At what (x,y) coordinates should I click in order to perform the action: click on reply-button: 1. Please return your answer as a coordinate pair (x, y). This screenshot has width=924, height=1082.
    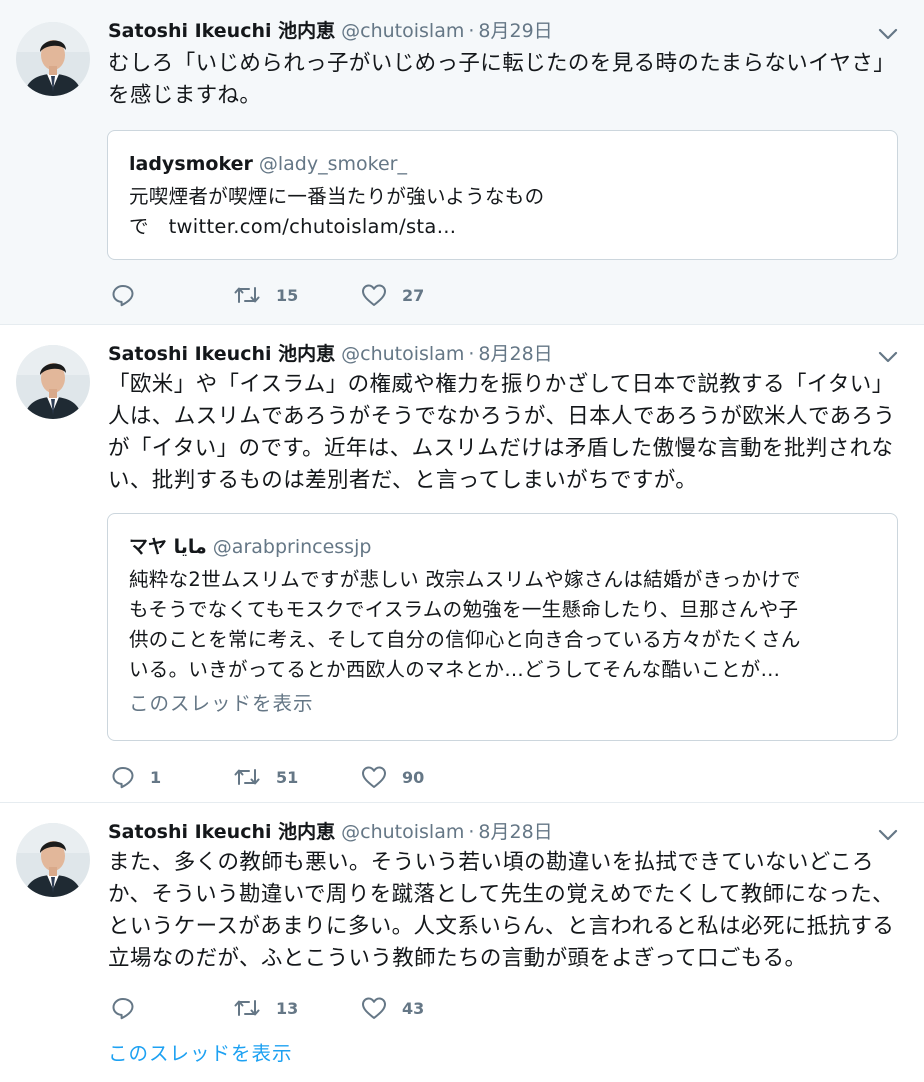
    Looking at the image, I should click on (135, 777).